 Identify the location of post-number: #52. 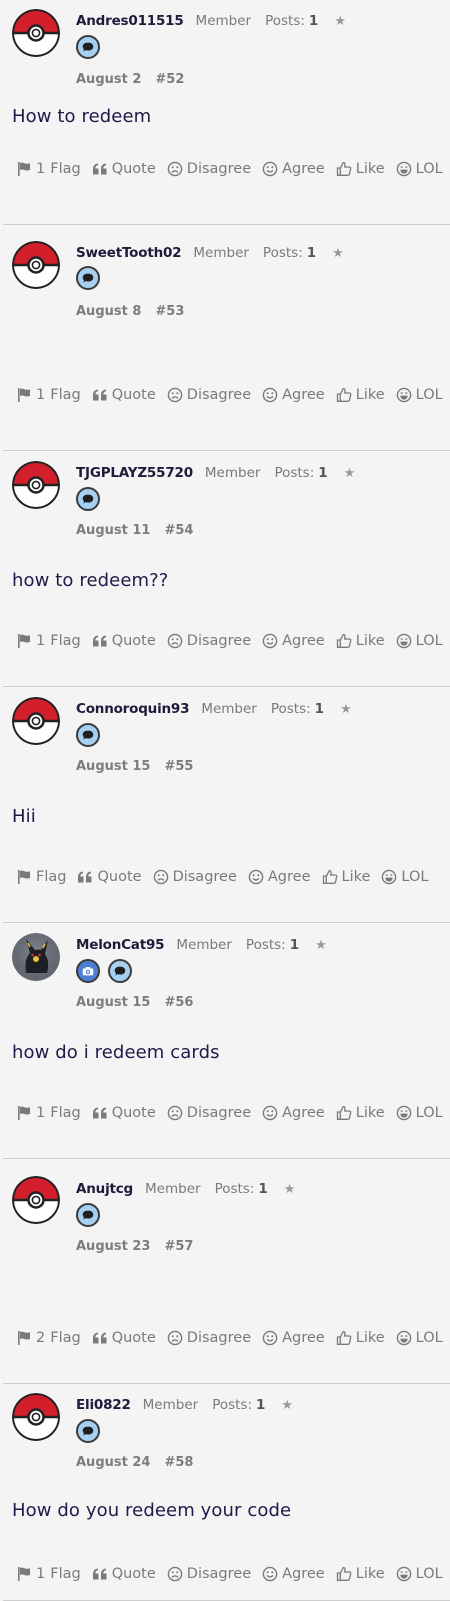
(169, 79).